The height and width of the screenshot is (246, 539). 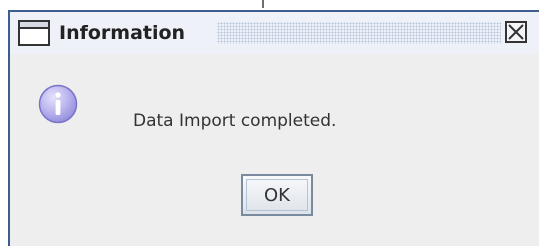 I want to click on titlebar-texture, so click(x=359, y=33).